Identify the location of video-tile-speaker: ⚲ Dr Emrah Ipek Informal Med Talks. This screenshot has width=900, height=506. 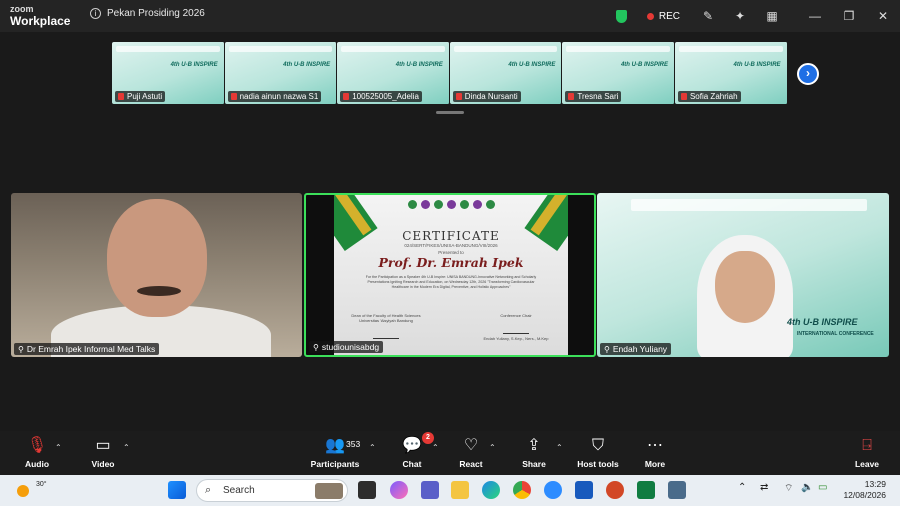
(156, 275).